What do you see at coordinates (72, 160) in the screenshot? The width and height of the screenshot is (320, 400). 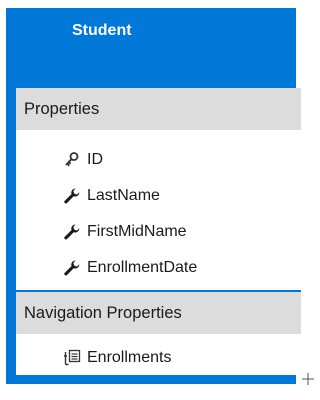 I see `key-icon` at bounding box center [72, 160].